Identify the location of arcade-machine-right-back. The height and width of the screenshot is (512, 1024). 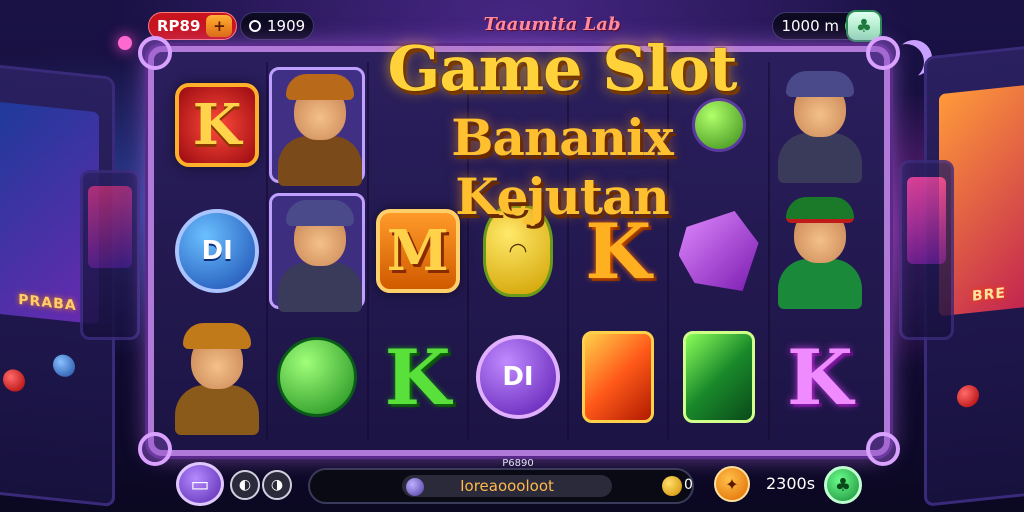
(926, 250).